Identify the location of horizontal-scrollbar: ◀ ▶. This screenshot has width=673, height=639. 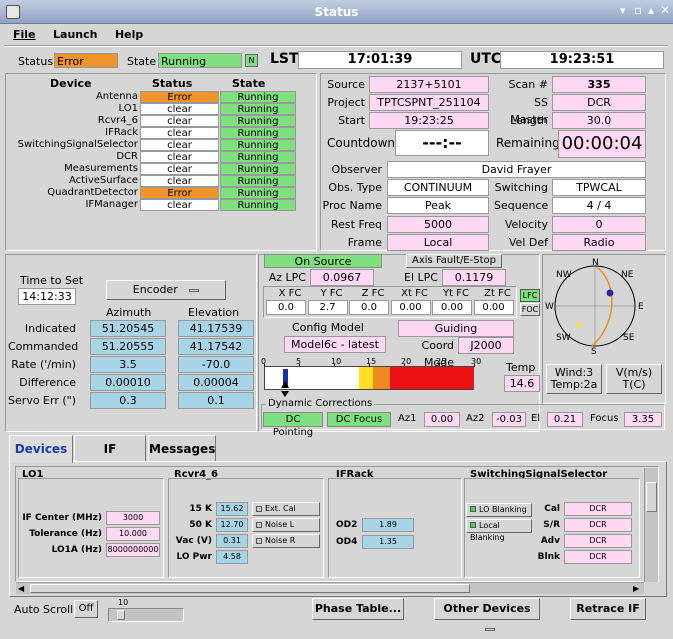
(330, 588).